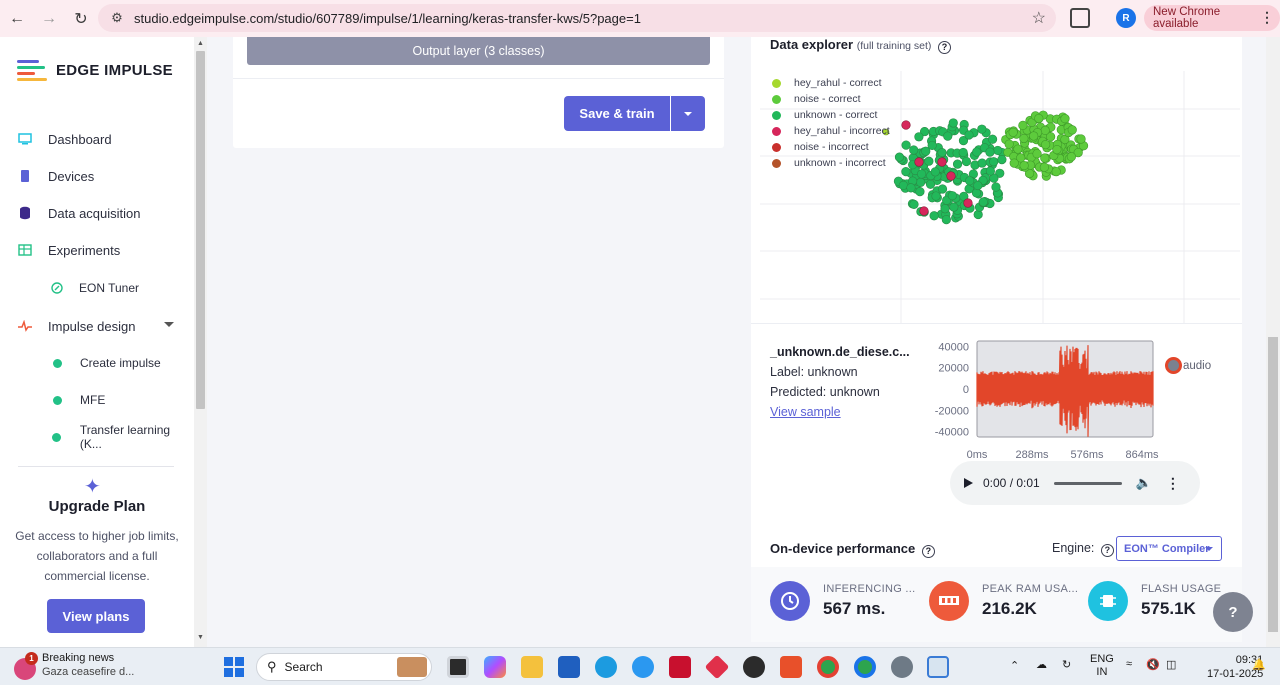 Image resolution: width=1280 pixels, height=685 pixels. I want to click on sidebar-item-create-impulse: Create impulse, so click(97, 363).